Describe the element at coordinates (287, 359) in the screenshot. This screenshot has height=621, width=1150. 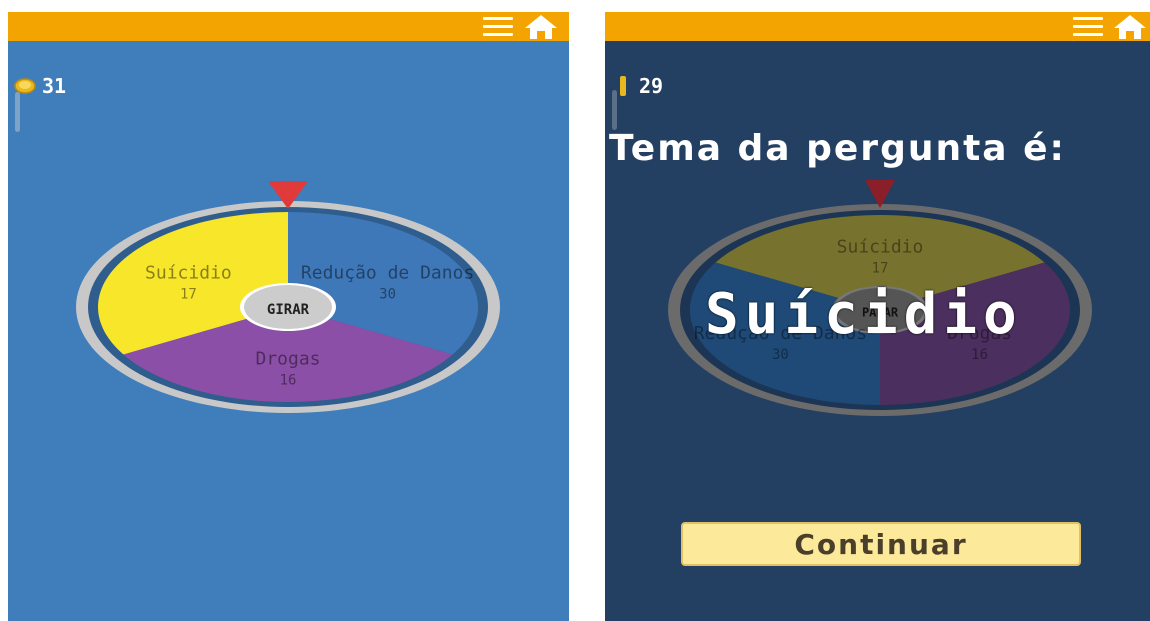
I see `wheel-segment-label: Drogas` at that location.